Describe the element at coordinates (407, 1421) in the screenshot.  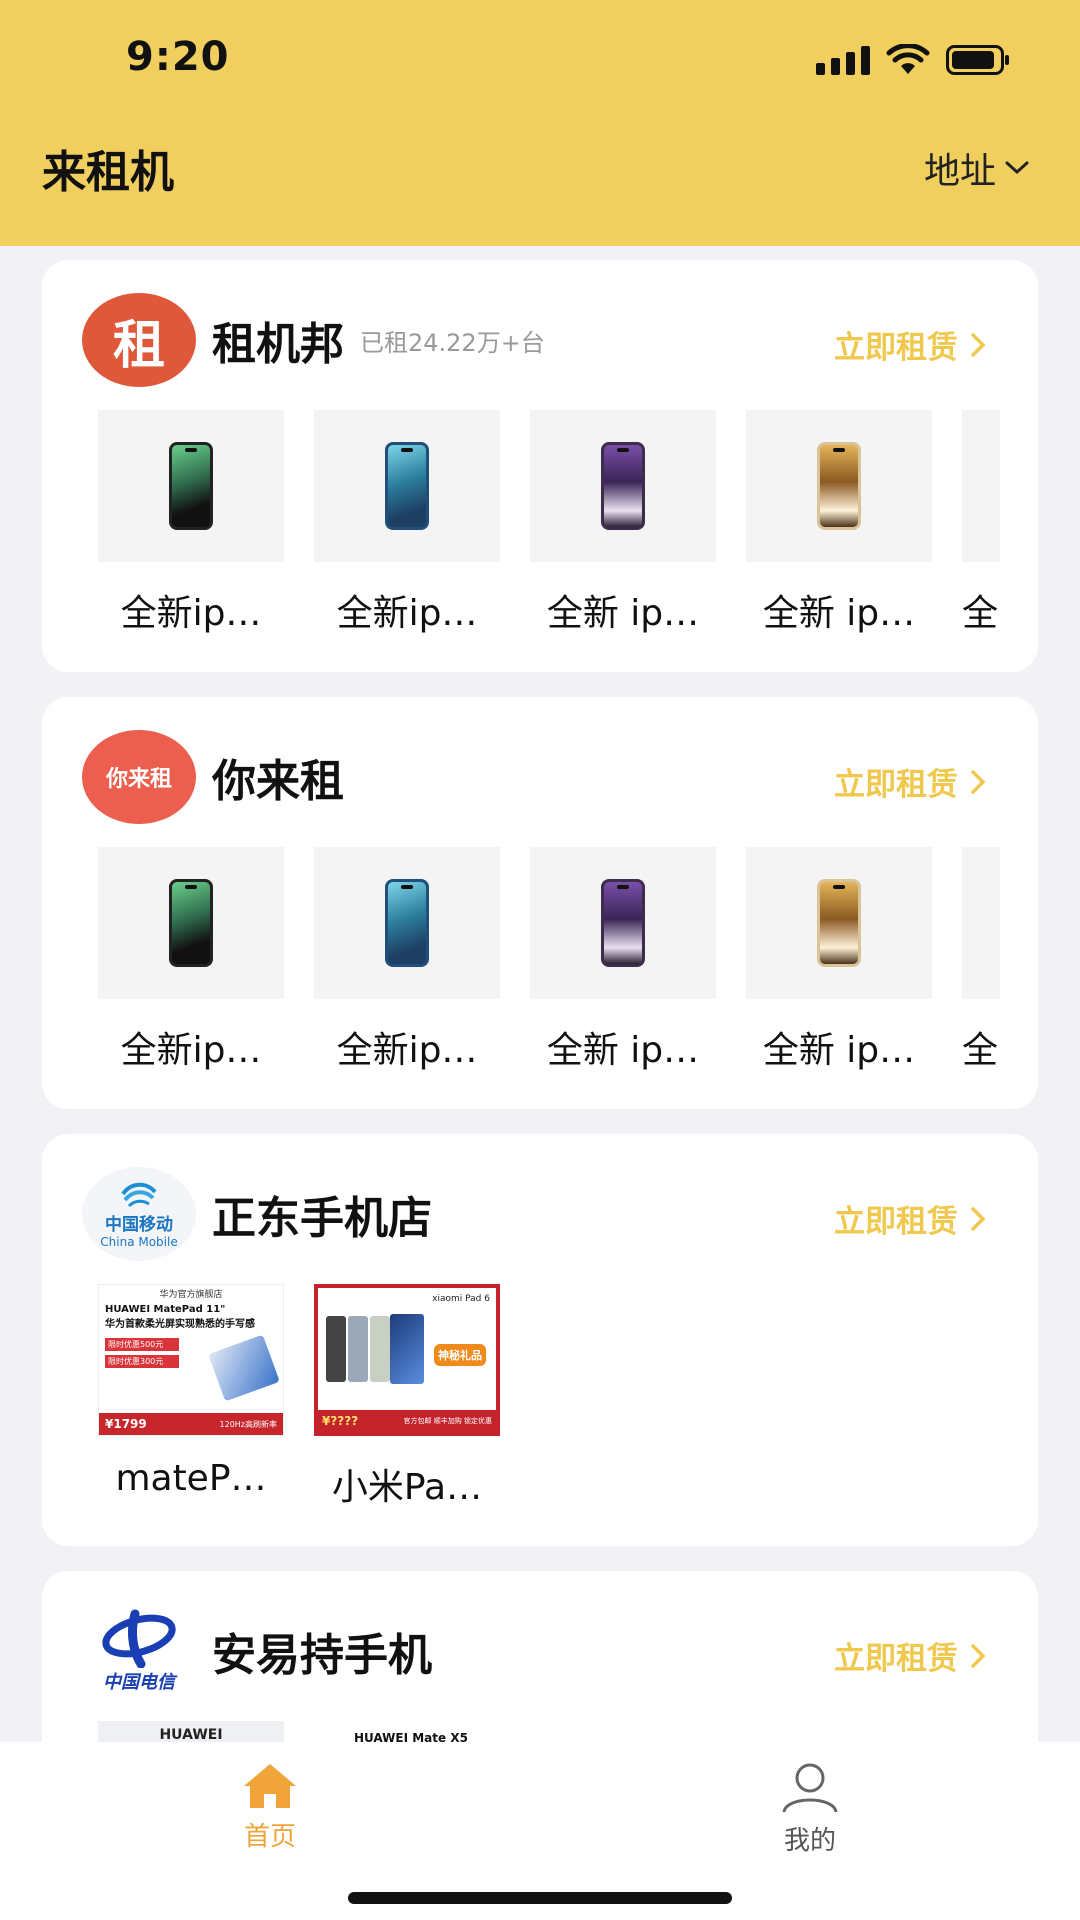
I see `ad-price-bar: ¥???? 官方包邮 顺丰加购 锁定优惠` at that location.